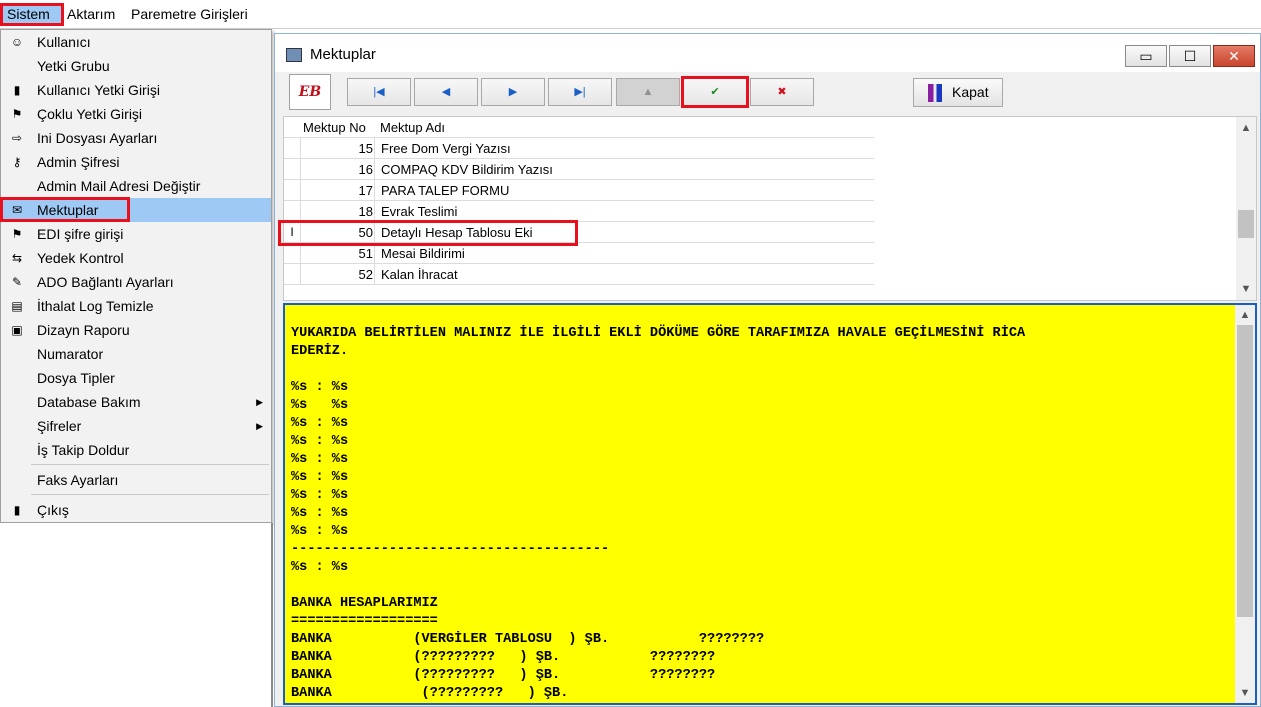 Image resolution: width=1261 pixels, height=707 pixels. I want to click on menu-item-numarator: Numarator, so click(136, 354).